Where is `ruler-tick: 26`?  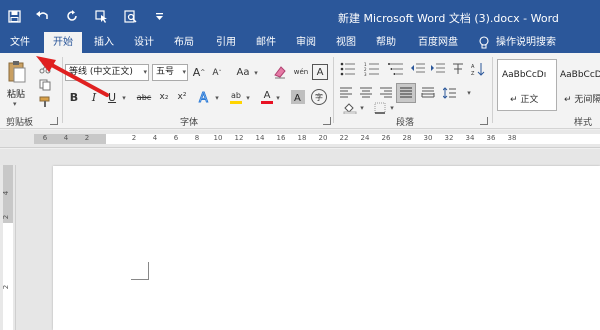 ruler-tick: 26 is located at coordinates (386, 138).